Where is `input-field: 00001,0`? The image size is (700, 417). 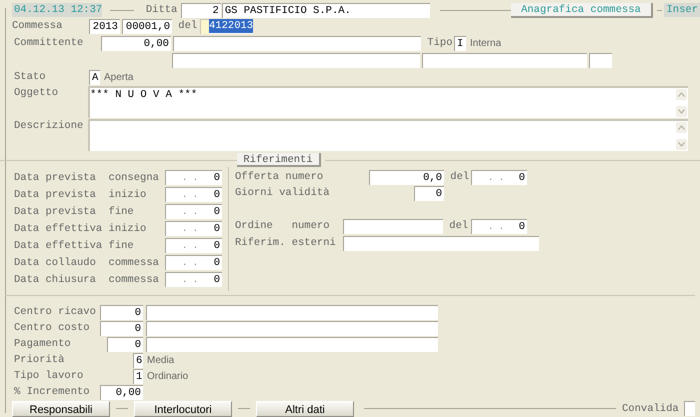 input-field: 00001,0 is located at coordinates (147, 26).